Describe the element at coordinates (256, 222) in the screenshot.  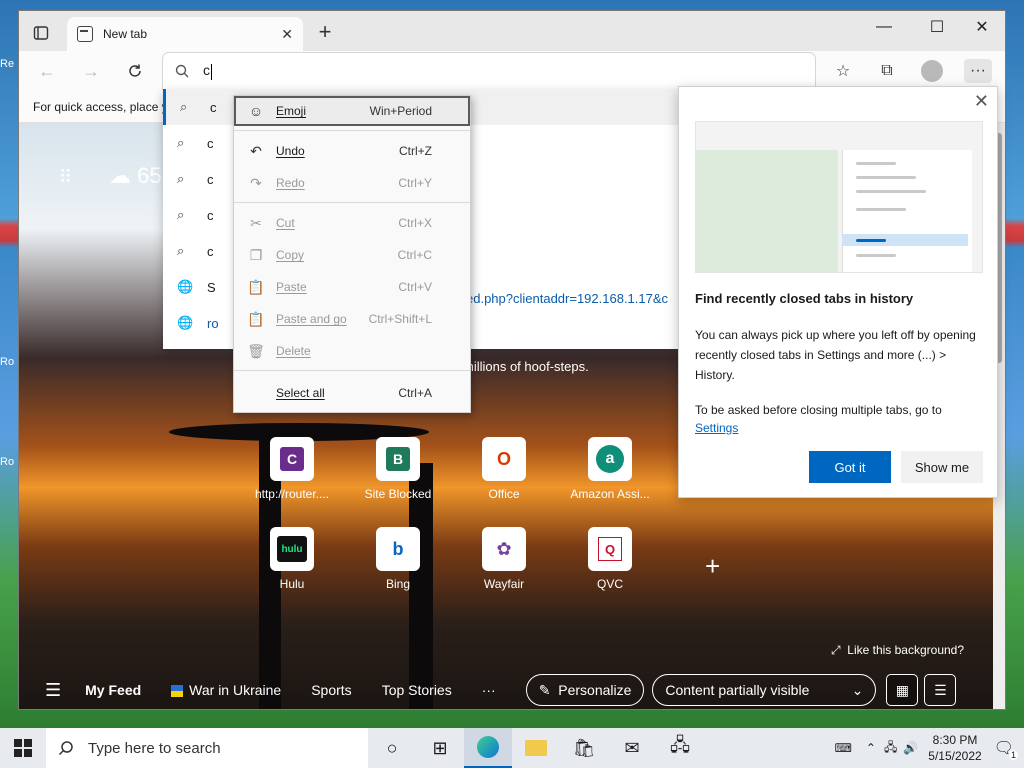
I see `scissors-icon: ✂` at that location.